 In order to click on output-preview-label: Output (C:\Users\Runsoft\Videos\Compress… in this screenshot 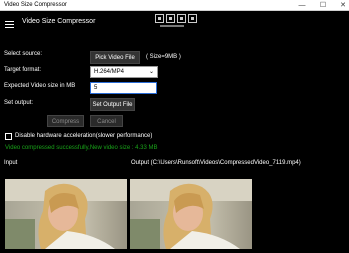, I will do `click(216, 163)`.